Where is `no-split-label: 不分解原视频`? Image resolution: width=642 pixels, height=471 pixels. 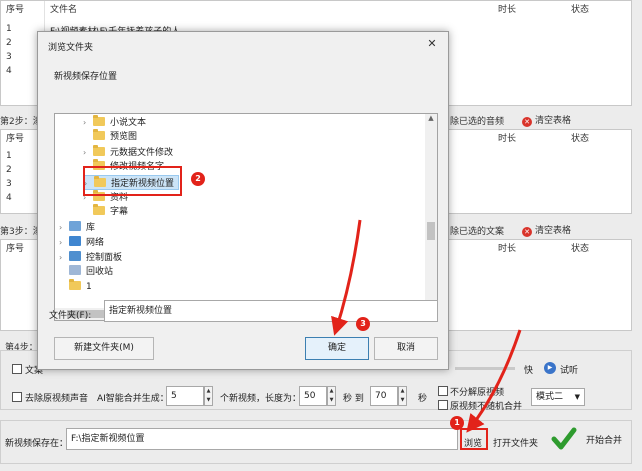
no-split-label: 不分解原视频 is located at coordinates (477, 393).